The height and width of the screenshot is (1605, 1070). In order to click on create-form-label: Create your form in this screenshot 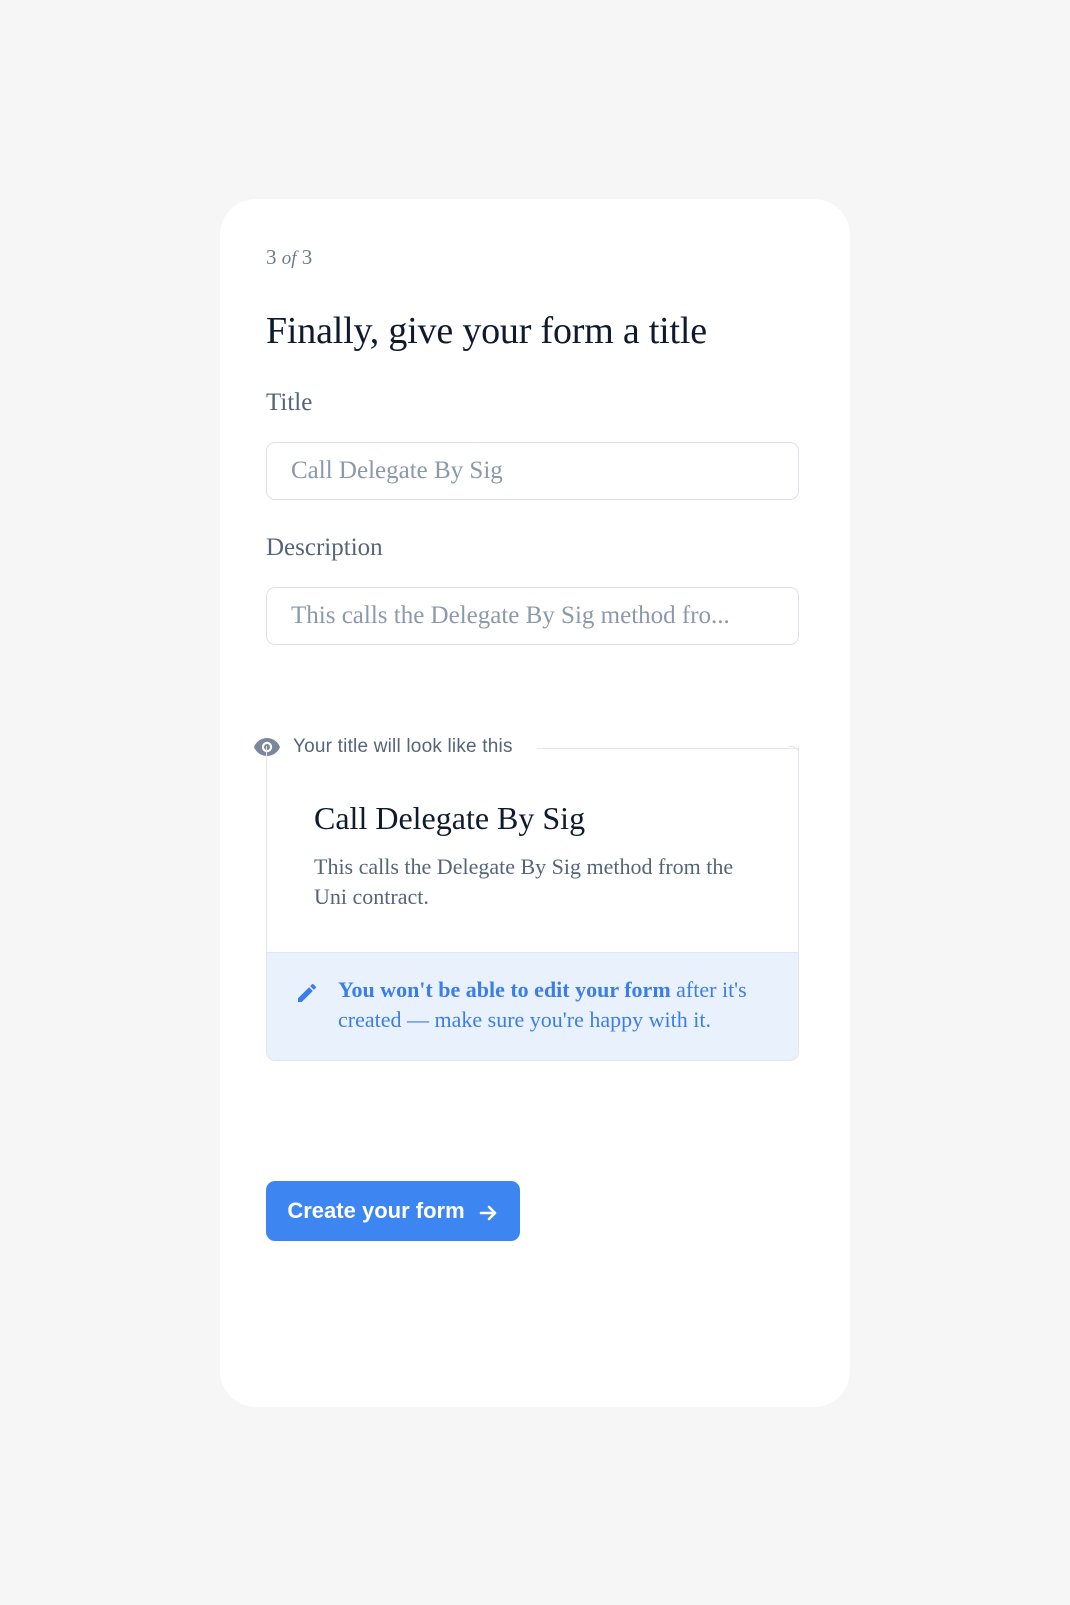, I will do `click(376, 1210)`.